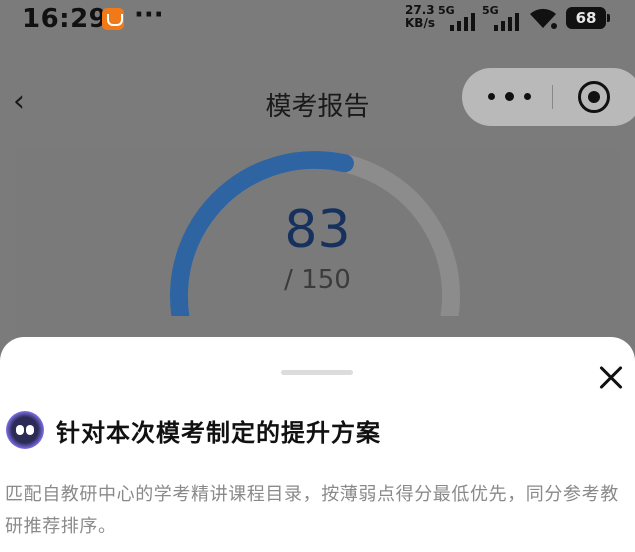 Image resolution: width=635 pixels, height=552 pixels. Describe the element at coordinates (594, 97) in the screenshot. I see `close-mini-program-icon` at that location.